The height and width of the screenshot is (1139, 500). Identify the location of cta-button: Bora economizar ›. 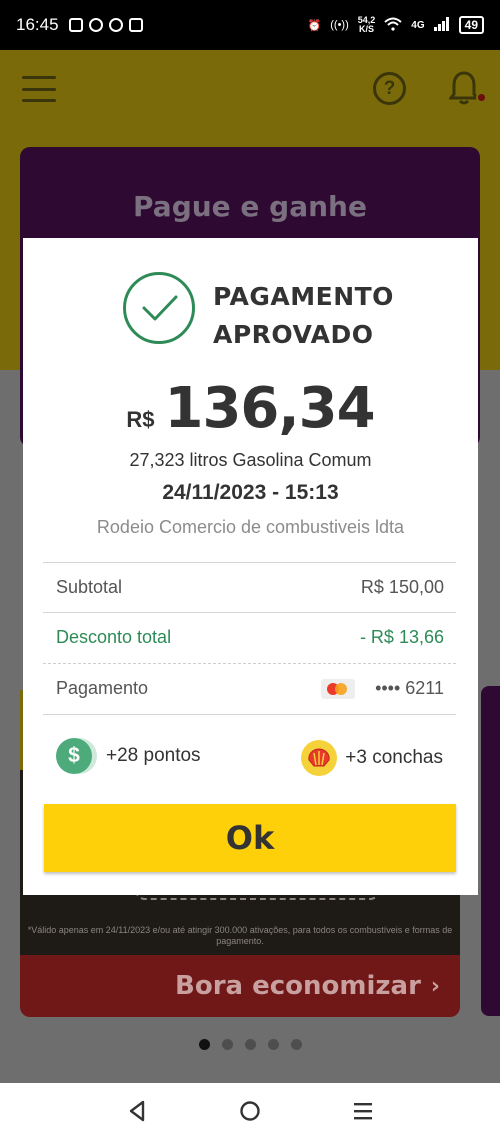
(240, 986).